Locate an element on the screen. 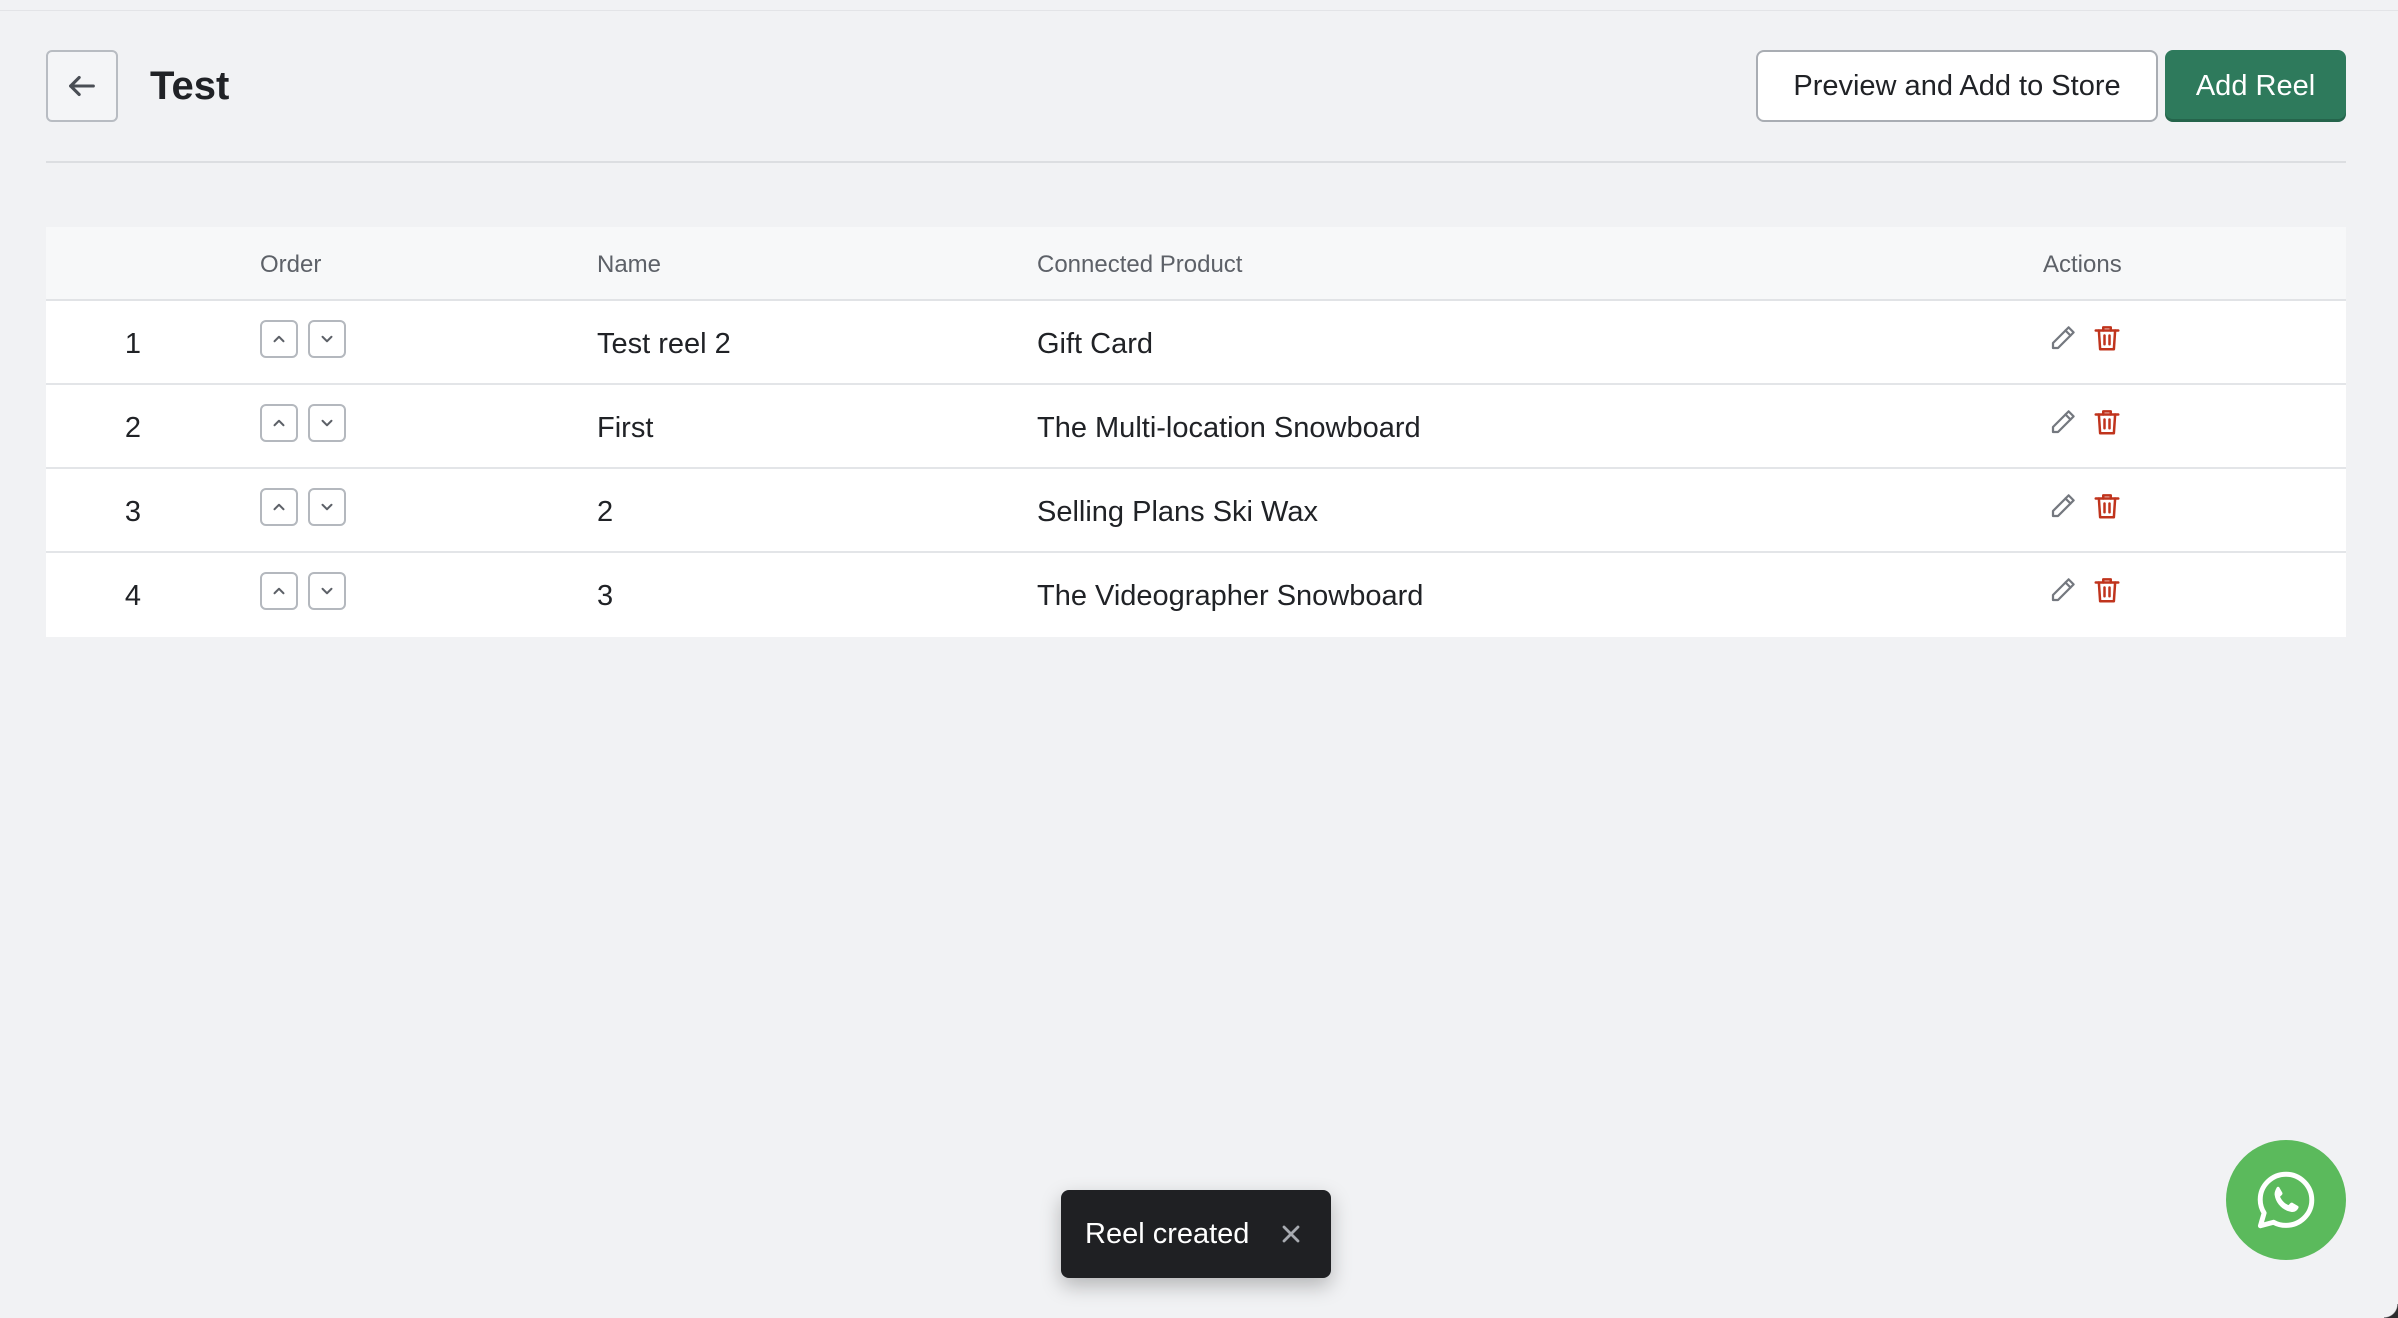 This screenshot has width=2398, height=1318. row-index: 4 is located at coordinates (133, 596).